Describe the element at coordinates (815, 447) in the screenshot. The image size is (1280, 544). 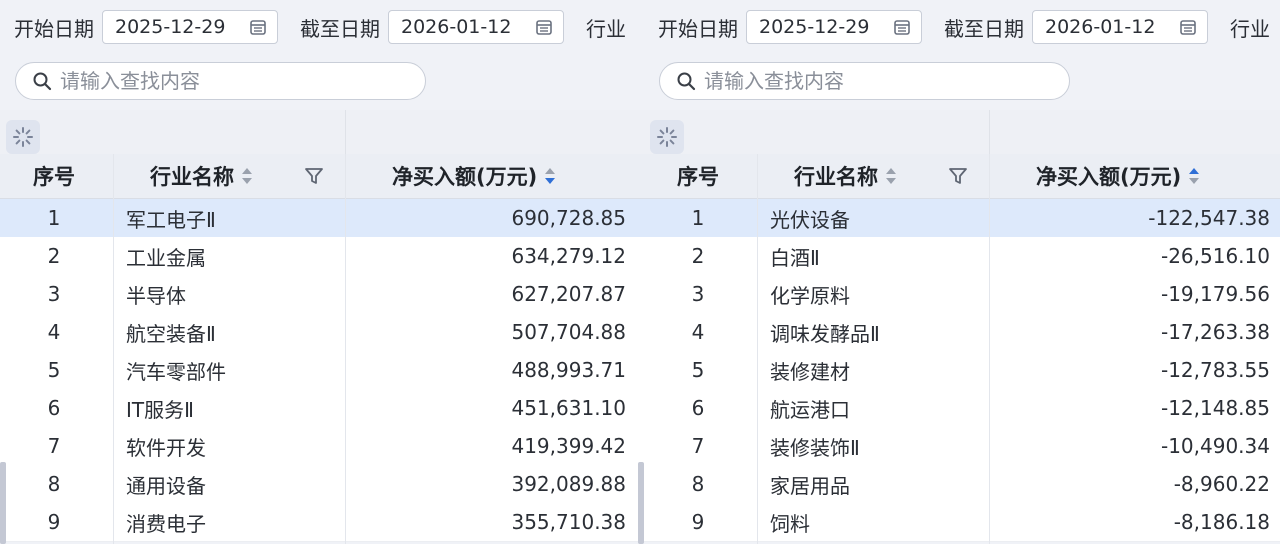
I see `row-industry-name: 装修装饰Ⅱ` at that location.